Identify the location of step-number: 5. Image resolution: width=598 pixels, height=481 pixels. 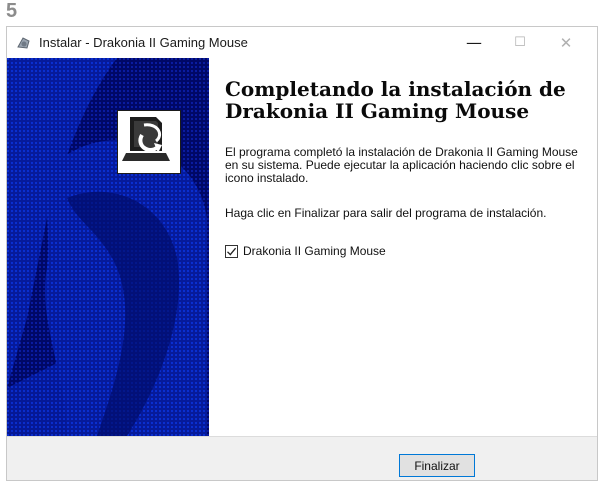
(12, 11).